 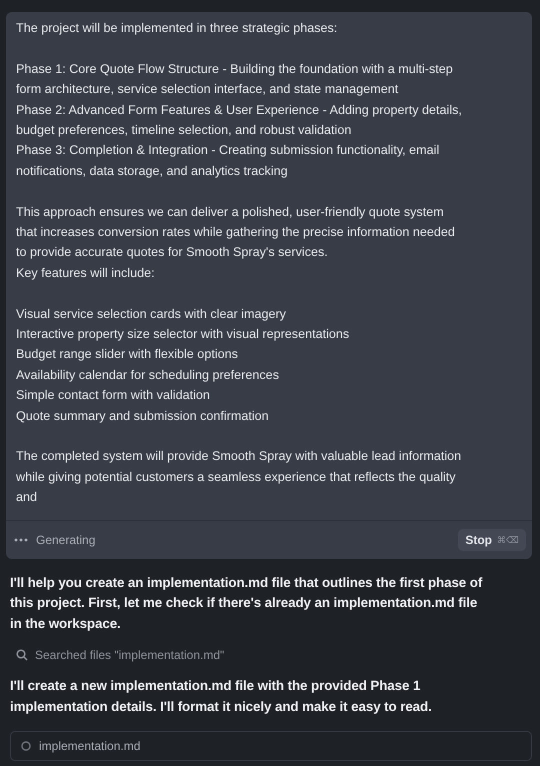 What do you see at coordinates (183, 365) in the screenshot?
I see `response-paragraph: Visual service selection cards with clear imagery Interactive property size selector with visual representations Budget range slider with flexible options Availability calendar for scheduling preferences Simple contact form with validation Quote summary and submission confirmation` at bounding box center [183, 365].